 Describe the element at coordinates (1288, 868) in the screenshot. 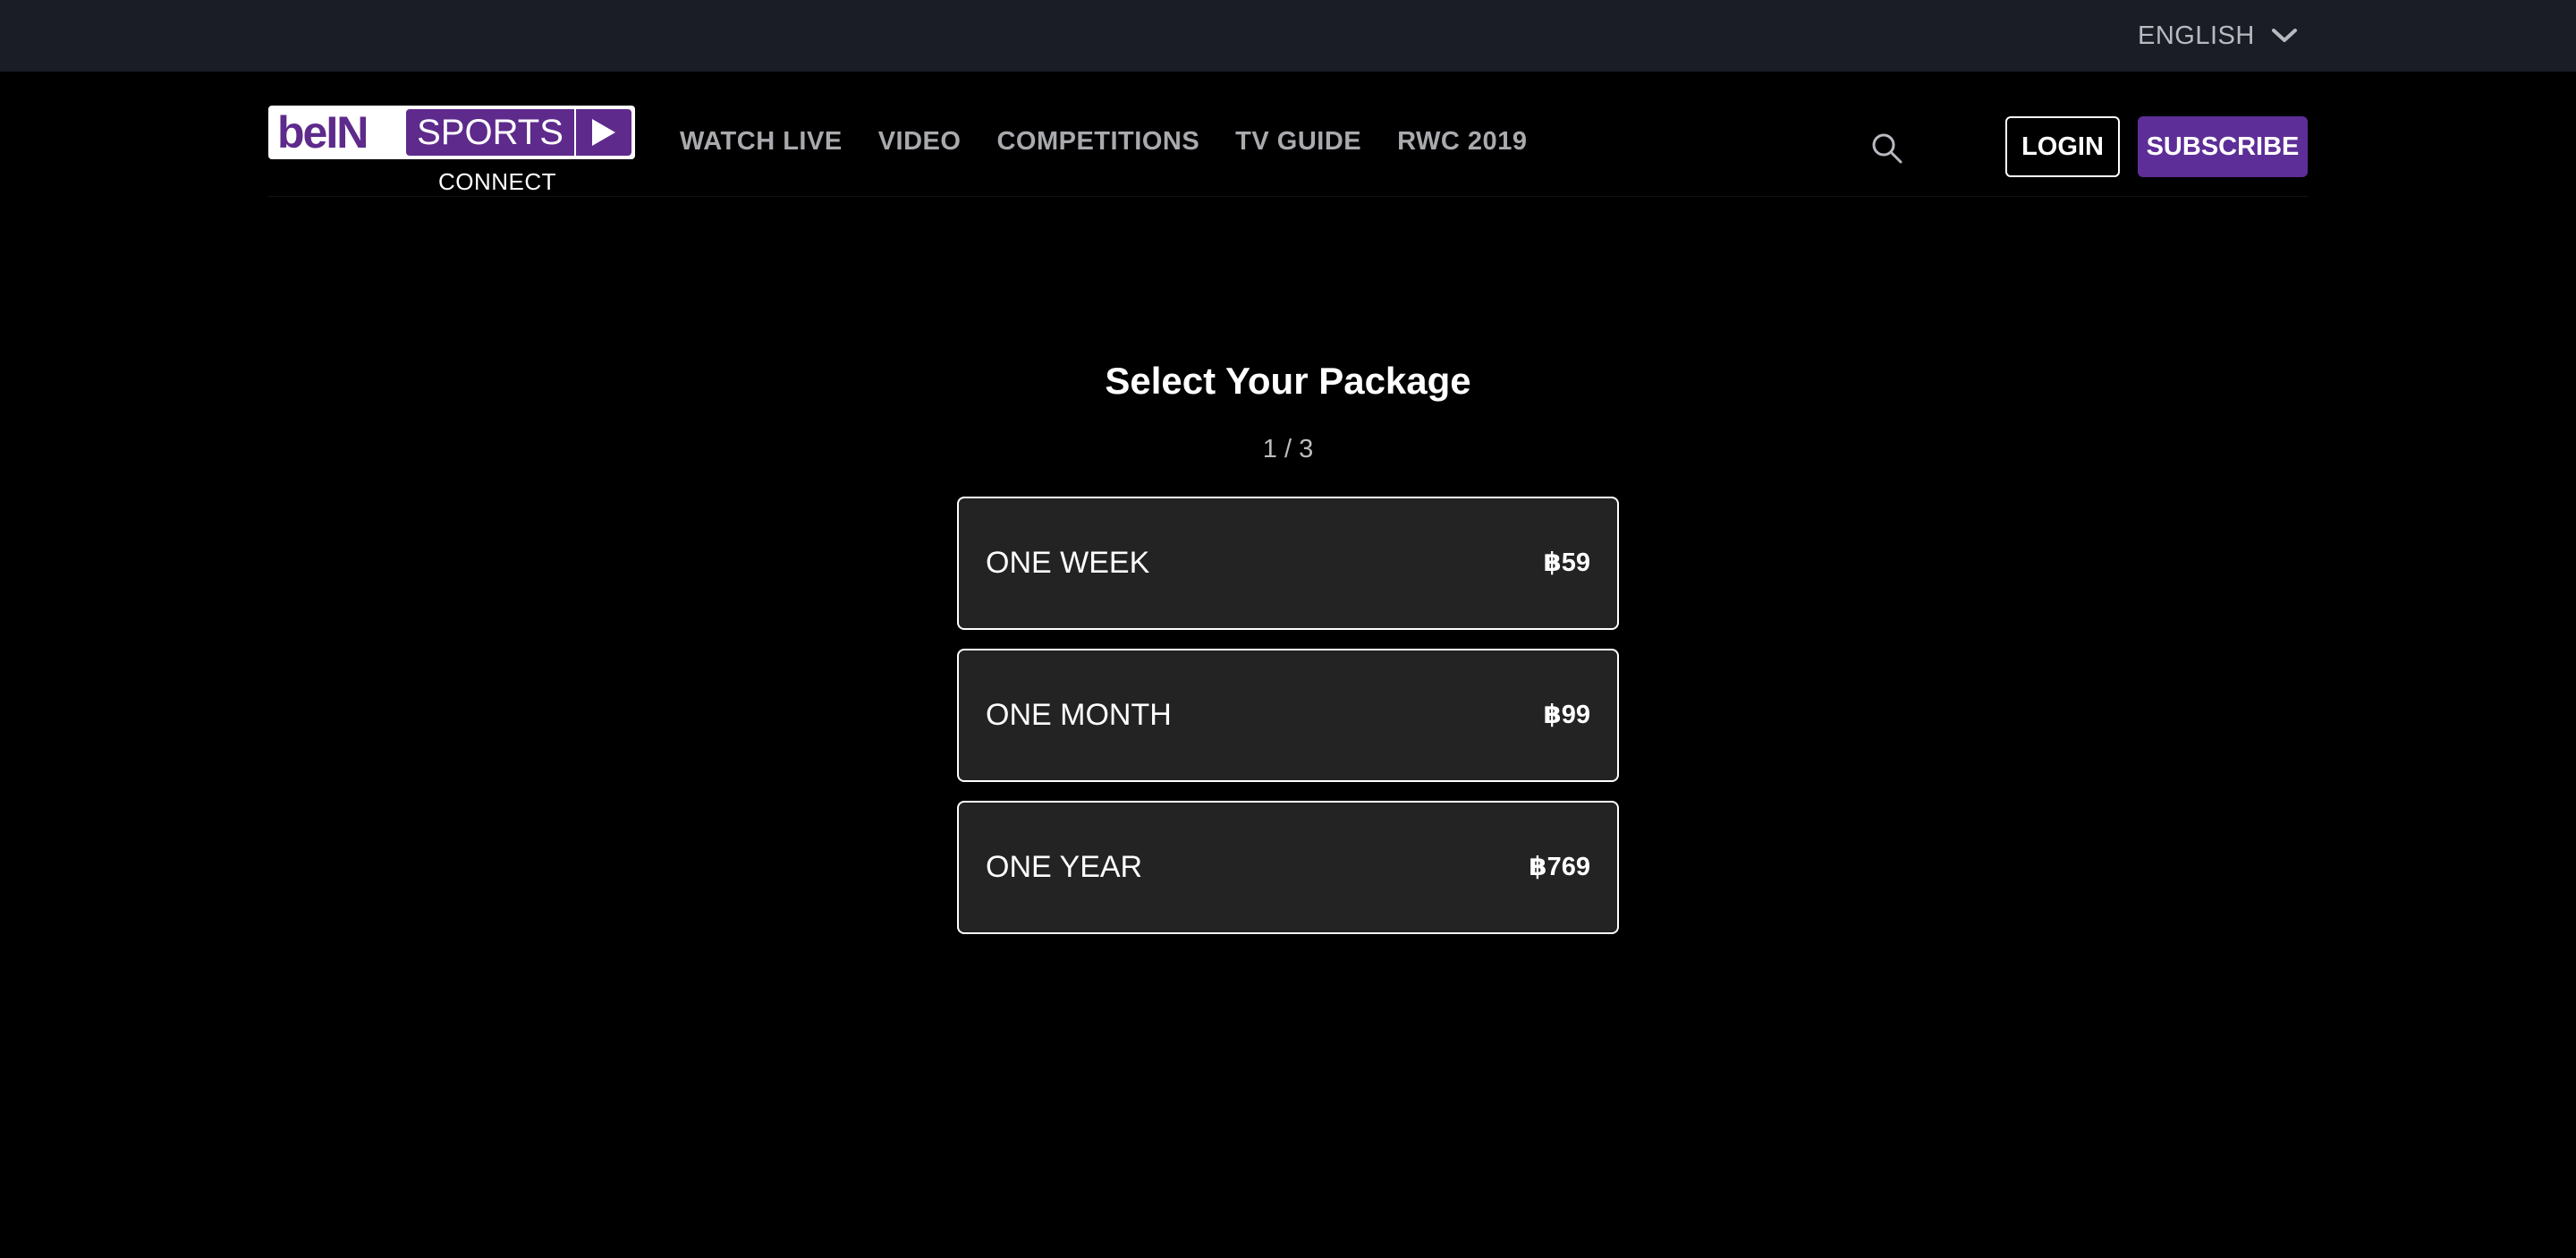

I see `package-option-one-year: ONE YEAR ฿769` at that location.